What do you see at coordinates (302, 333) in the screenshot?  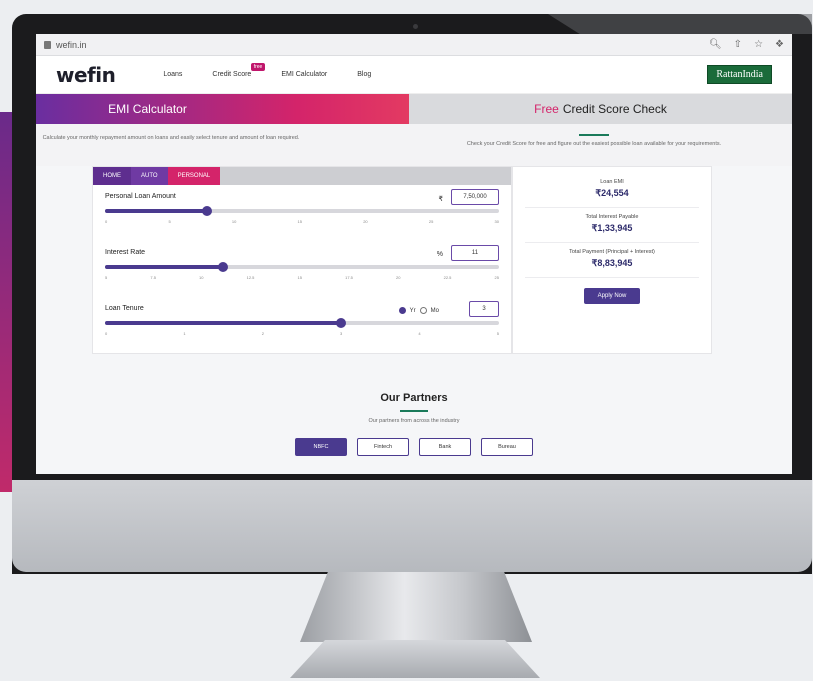 I see `loan-tenure-ticks: 0 1 2 3 4 5` at bounding box center [302, 333].